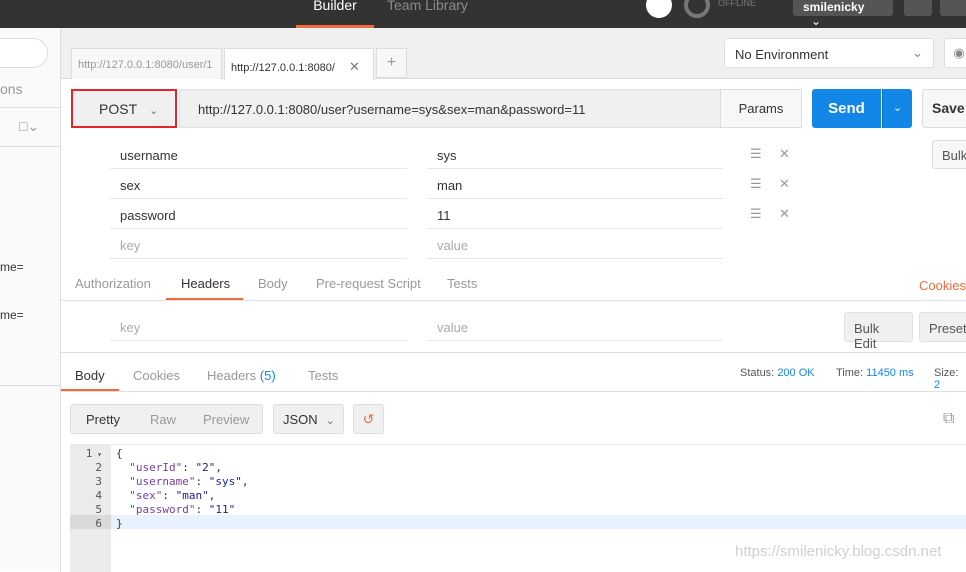 The height and width of the screenshot is (572, 966). Describe the element at coordinates (172, 495) in the screenshot. I see `code-line: "sex": "man",` at that location.